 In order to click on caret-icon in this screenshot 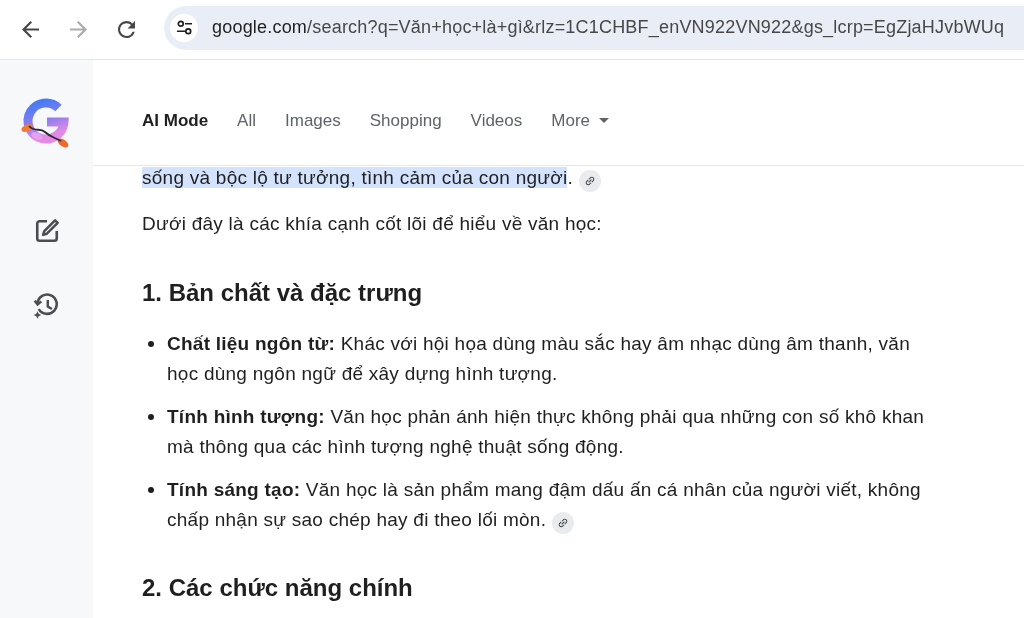, I will do `click(604, 120)`.